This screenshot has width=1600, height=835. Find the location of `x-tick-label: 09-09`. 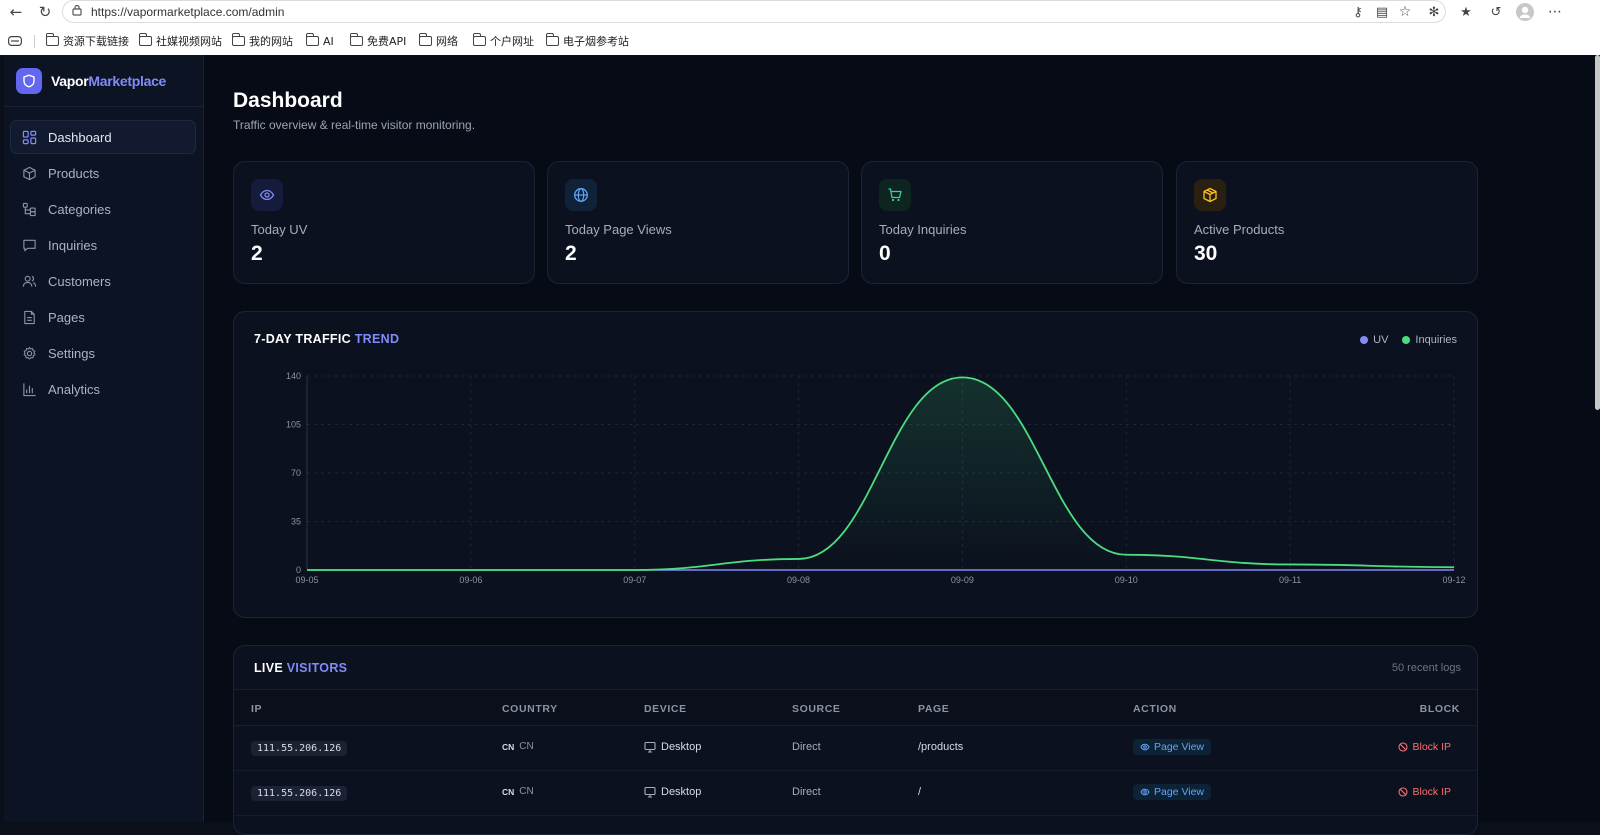

x-tick-label: 09-09 is located at coordinates (962, 580).